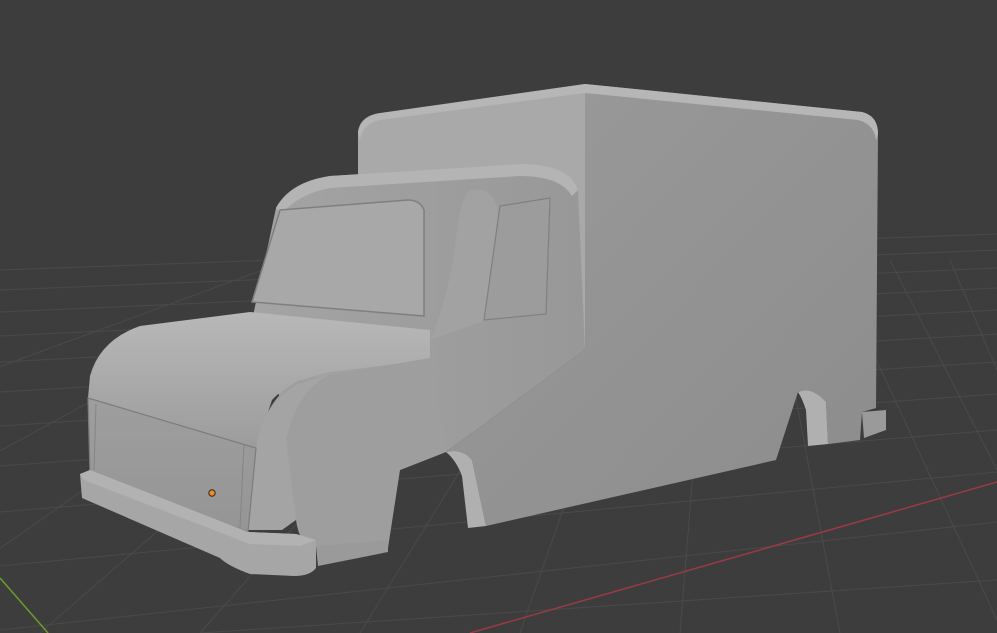  Describe the element at coordinates (338, 258) in the screenshot. I see `windshield` at that location.